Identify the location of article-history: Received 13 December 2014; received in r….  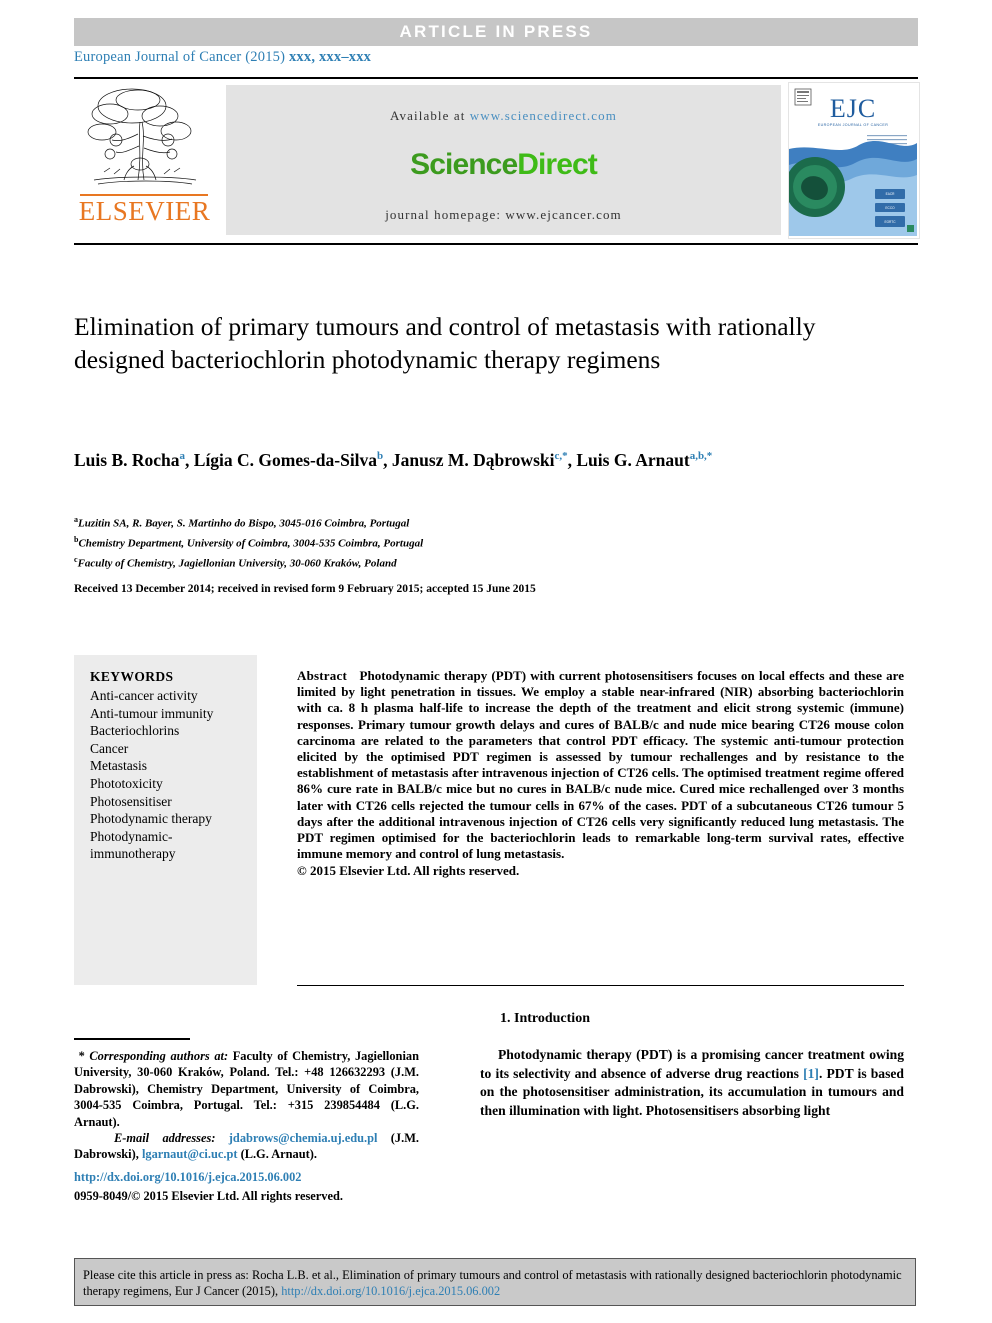
(305, 589).